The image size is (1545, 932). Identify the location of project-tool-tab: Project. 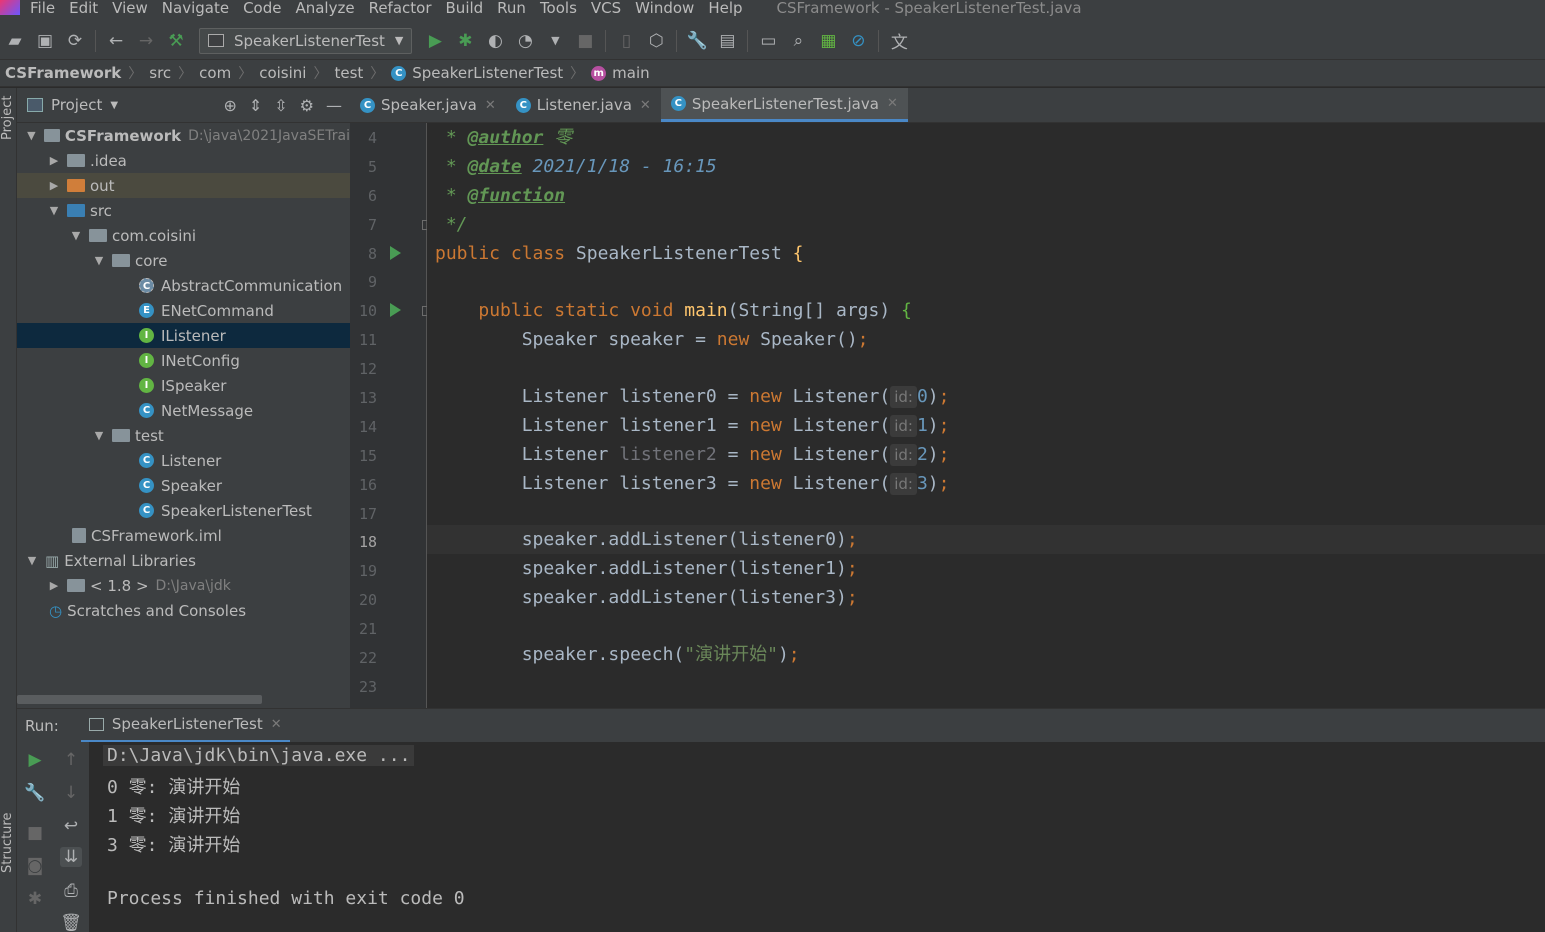
(7, 118).